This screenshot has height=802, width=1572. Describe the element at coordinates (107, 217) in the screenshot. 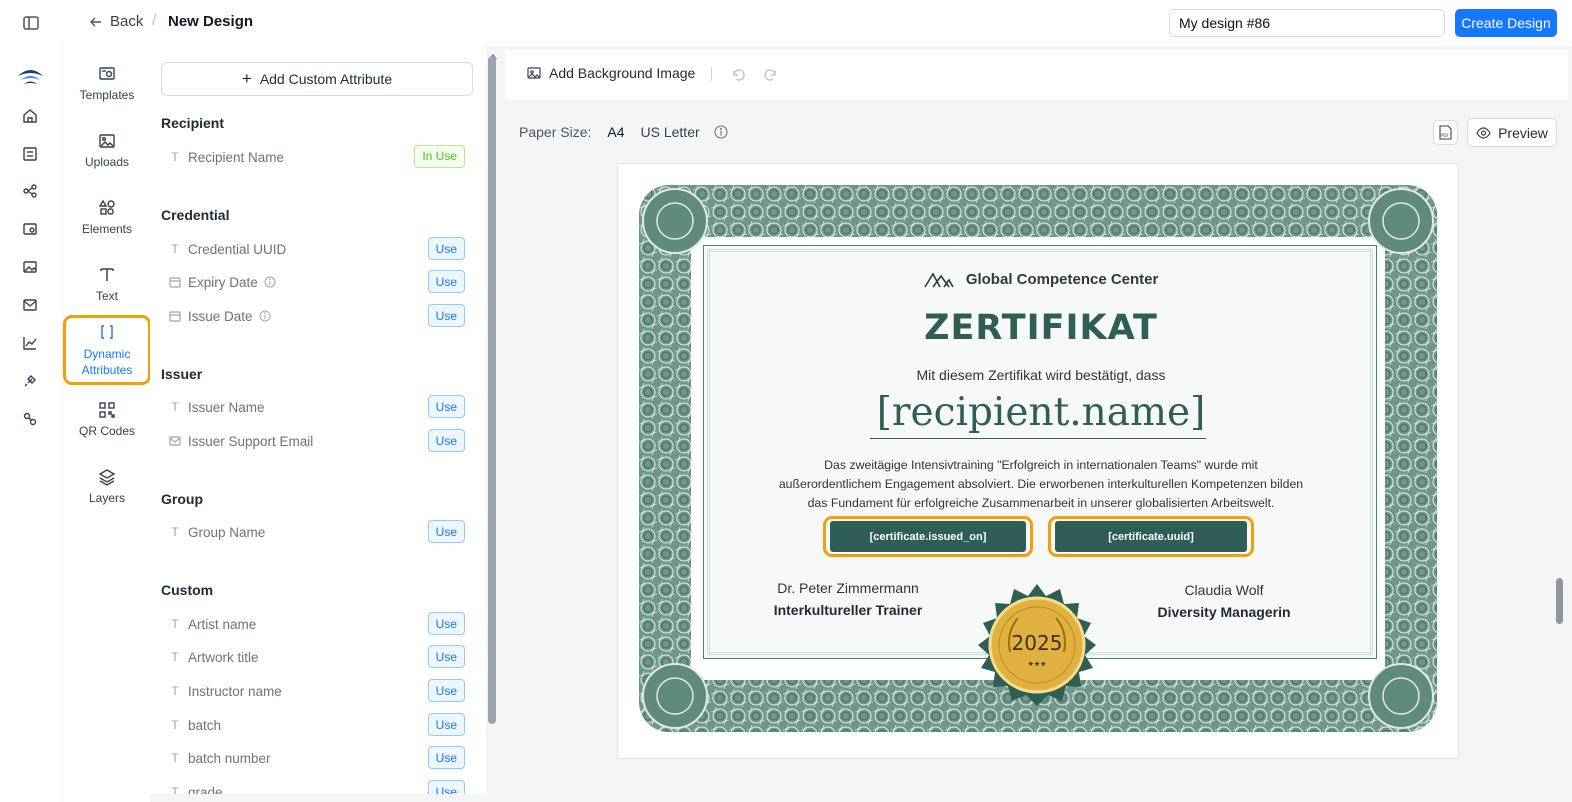

I see `tool-elements: Elements` at that location.